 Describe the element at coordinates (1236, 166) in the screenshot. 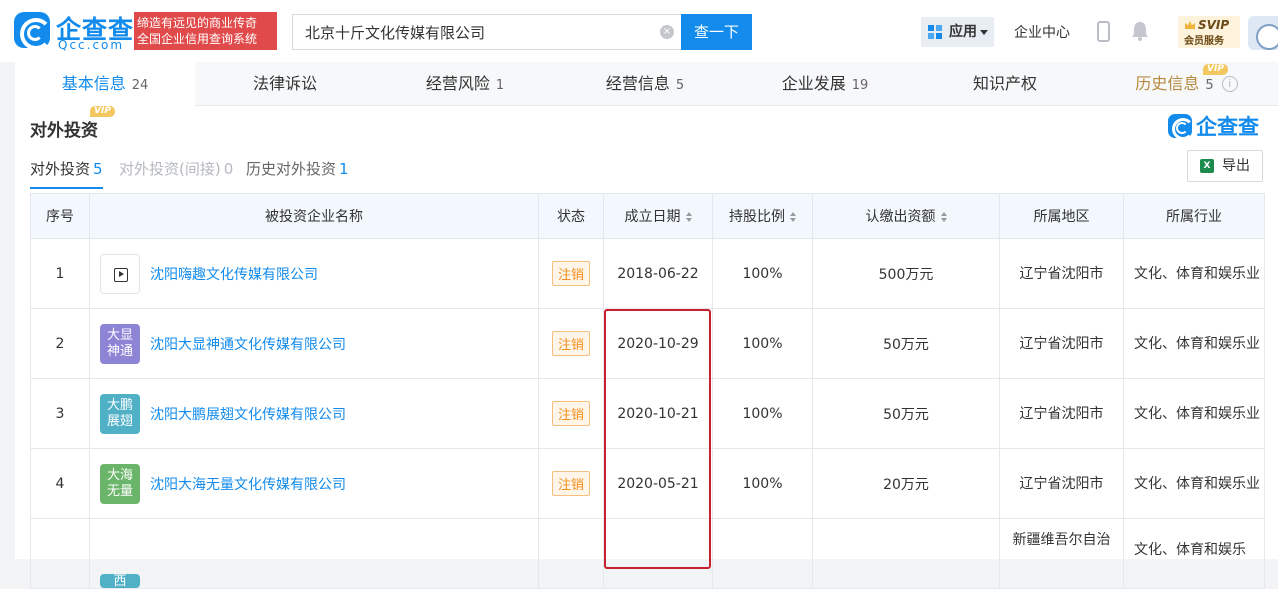

I see `export-label: 导出` at that location.